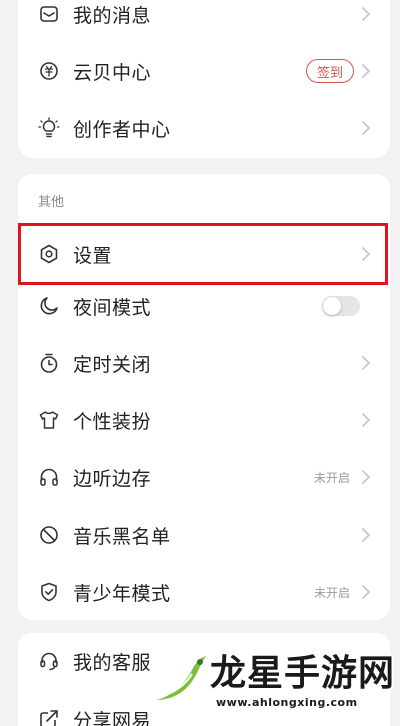  I want to click on shield-check-icon, so click(49, 592).